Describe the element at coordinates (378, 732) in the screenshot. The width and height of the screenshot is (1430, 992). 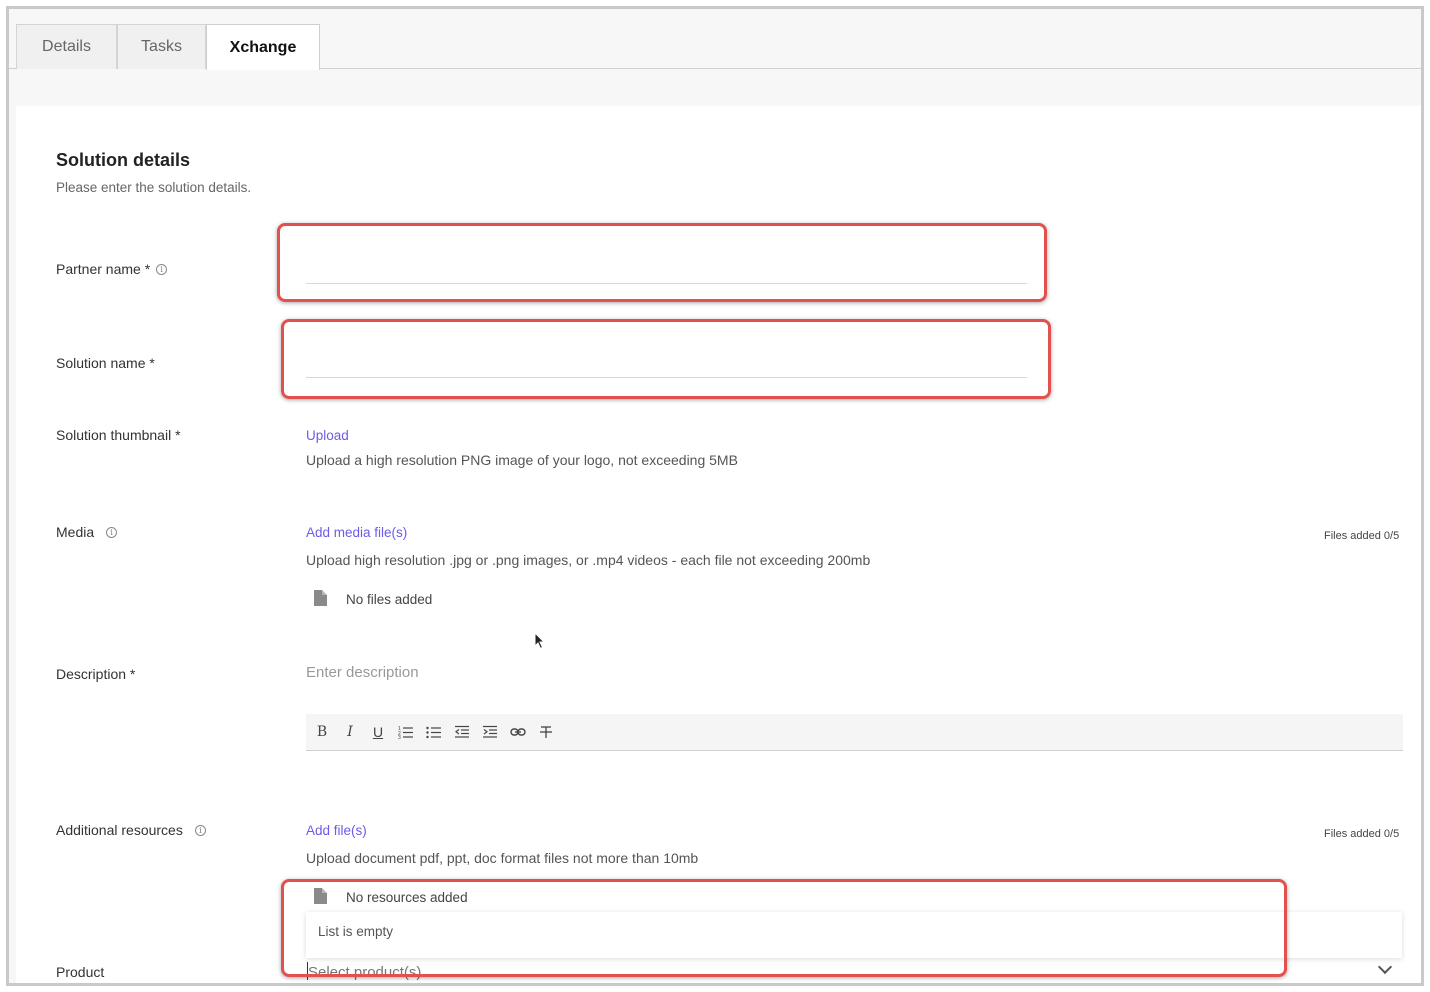
I see `underline-button: U` at that location.